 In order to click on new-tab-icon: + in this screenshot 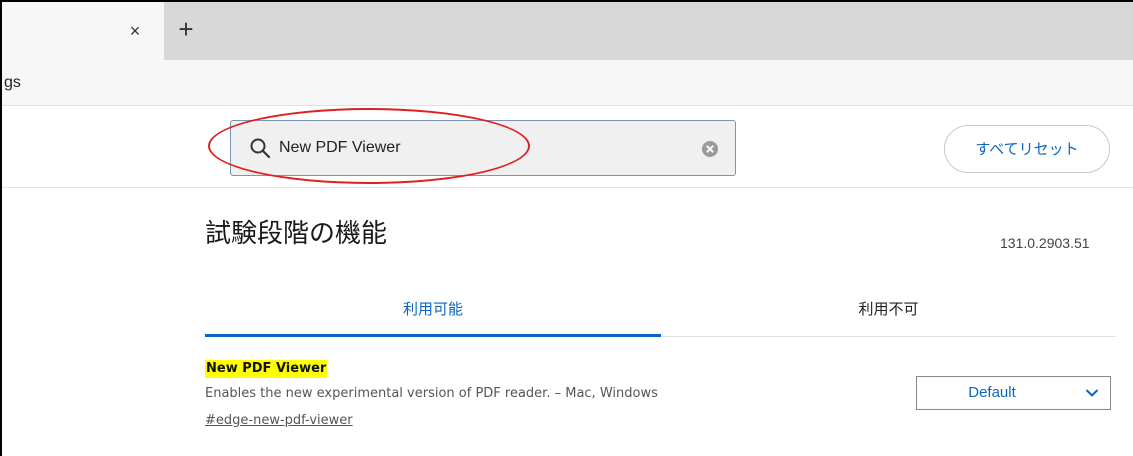, I will do `click(186, 30)`.